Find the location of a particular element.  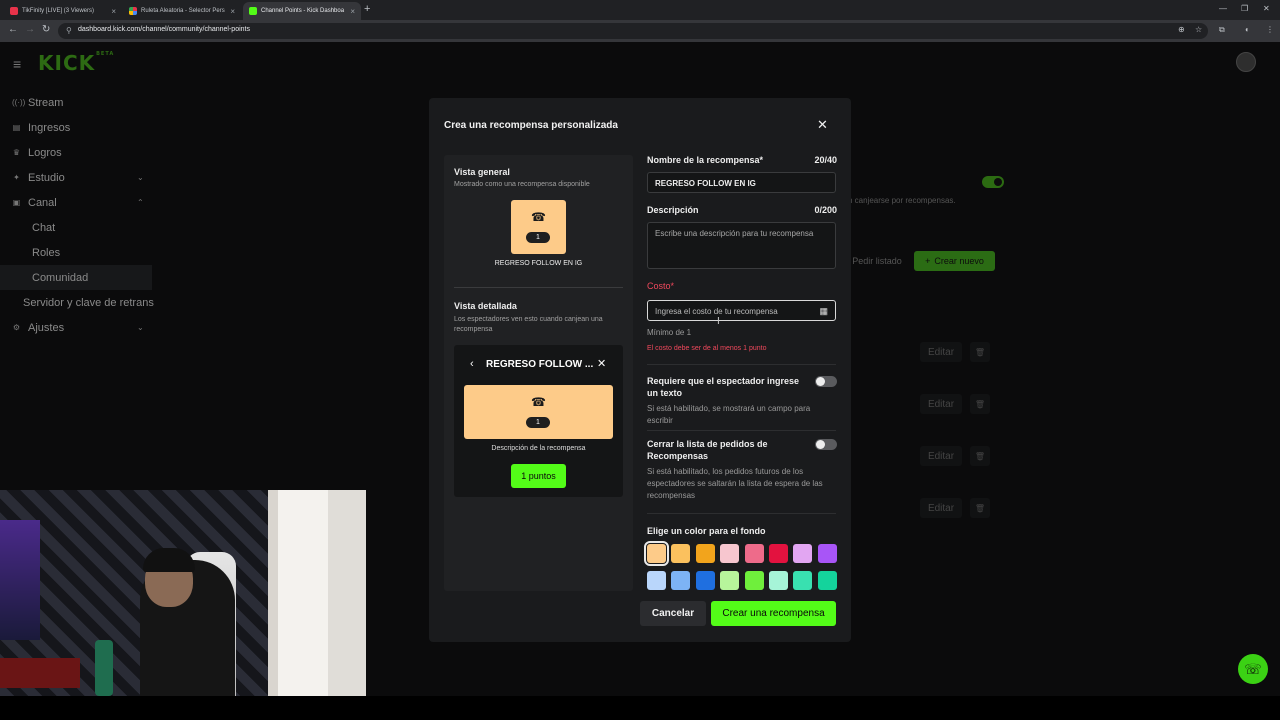

user-avatar is located at coordinates (1246, 62).